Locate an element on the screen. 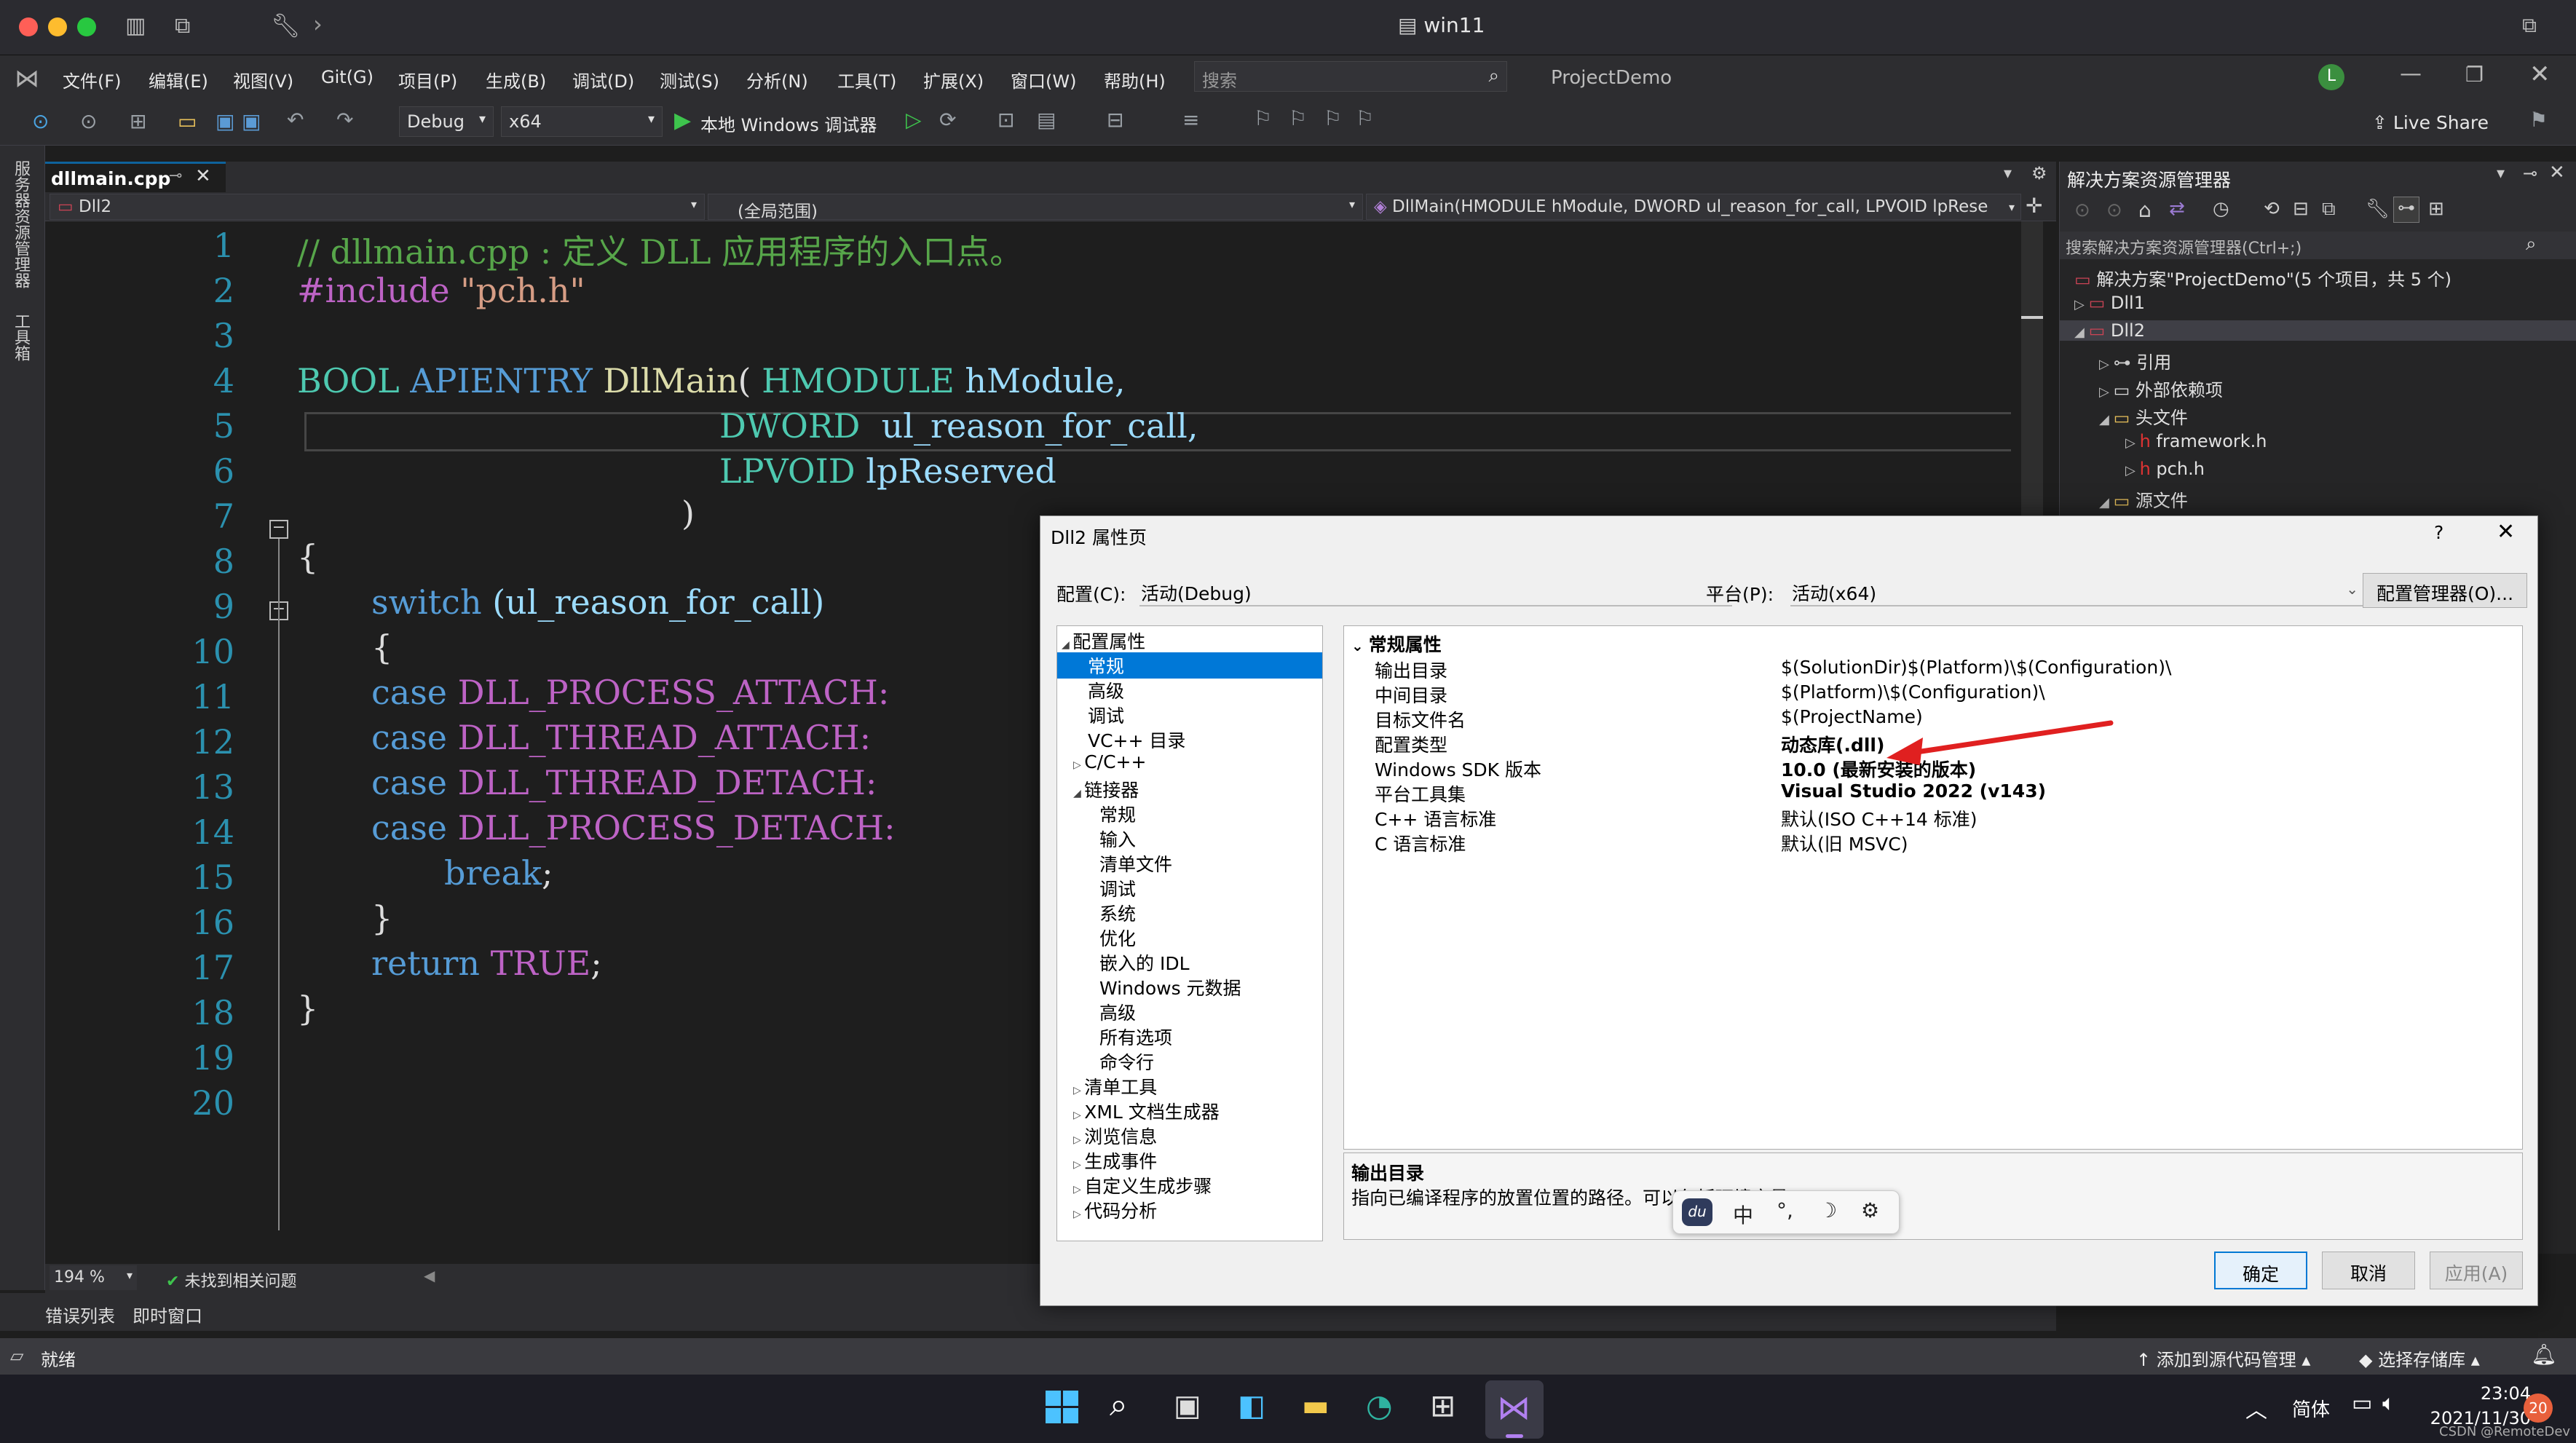  property-tree-item: ▷ C/C++ is located at coordinates (1189, 761).